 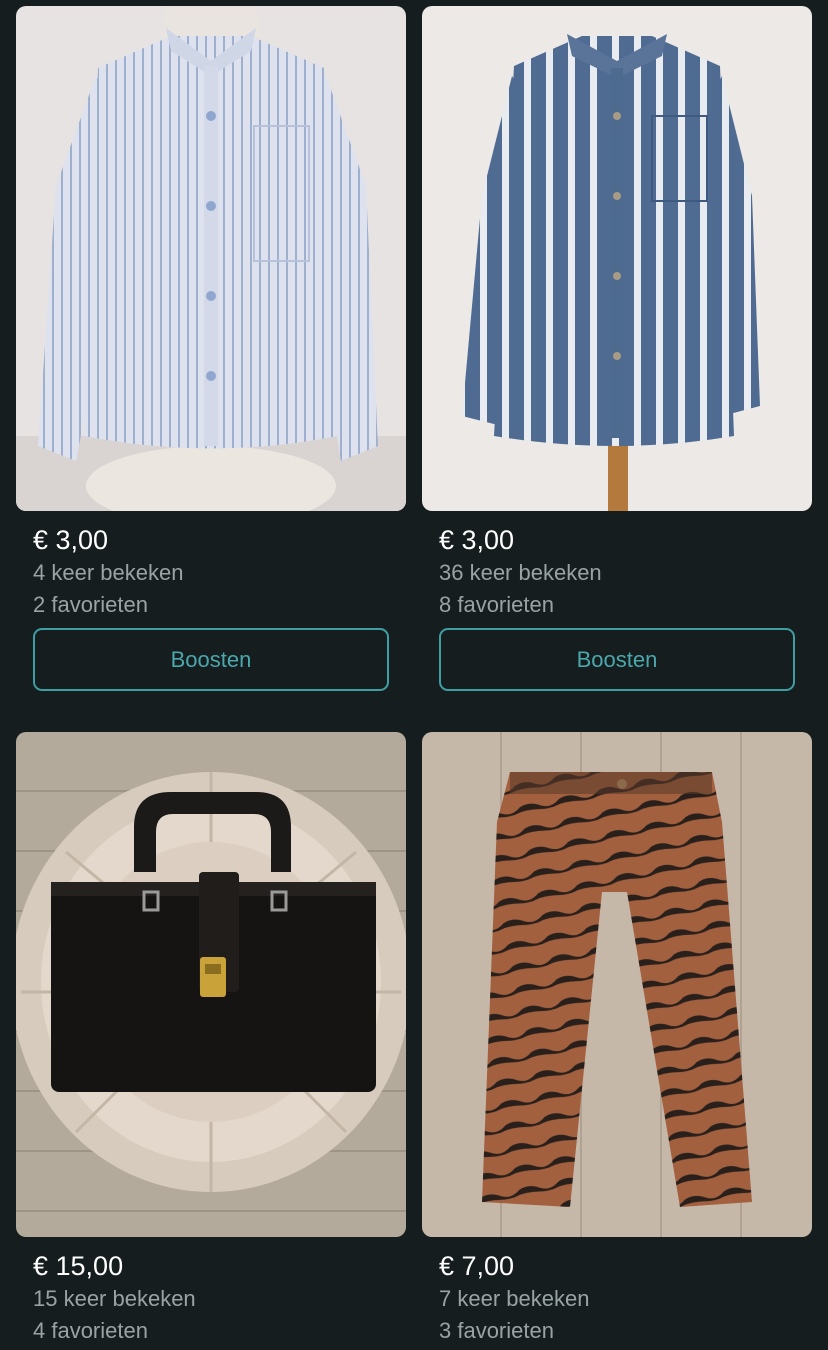 I want to click on listing-views: 15 keer bekeken, so click(x=114, y=1298).